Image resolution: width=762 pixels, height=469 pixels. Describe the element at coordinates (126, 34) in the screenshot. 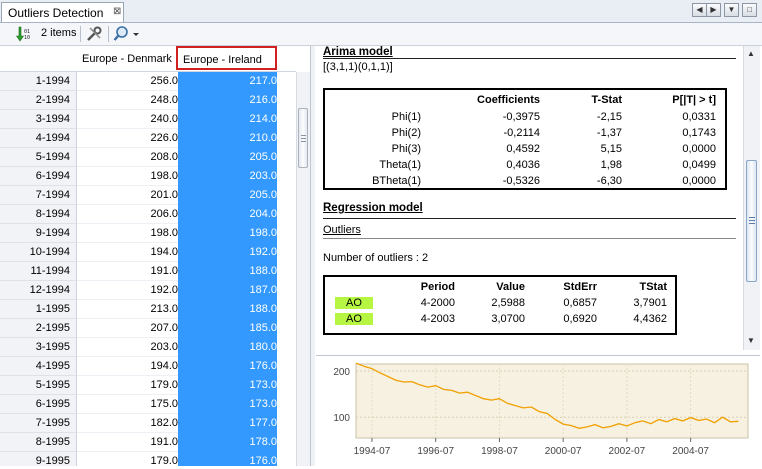

I see `zoom-dropdown` at that location.